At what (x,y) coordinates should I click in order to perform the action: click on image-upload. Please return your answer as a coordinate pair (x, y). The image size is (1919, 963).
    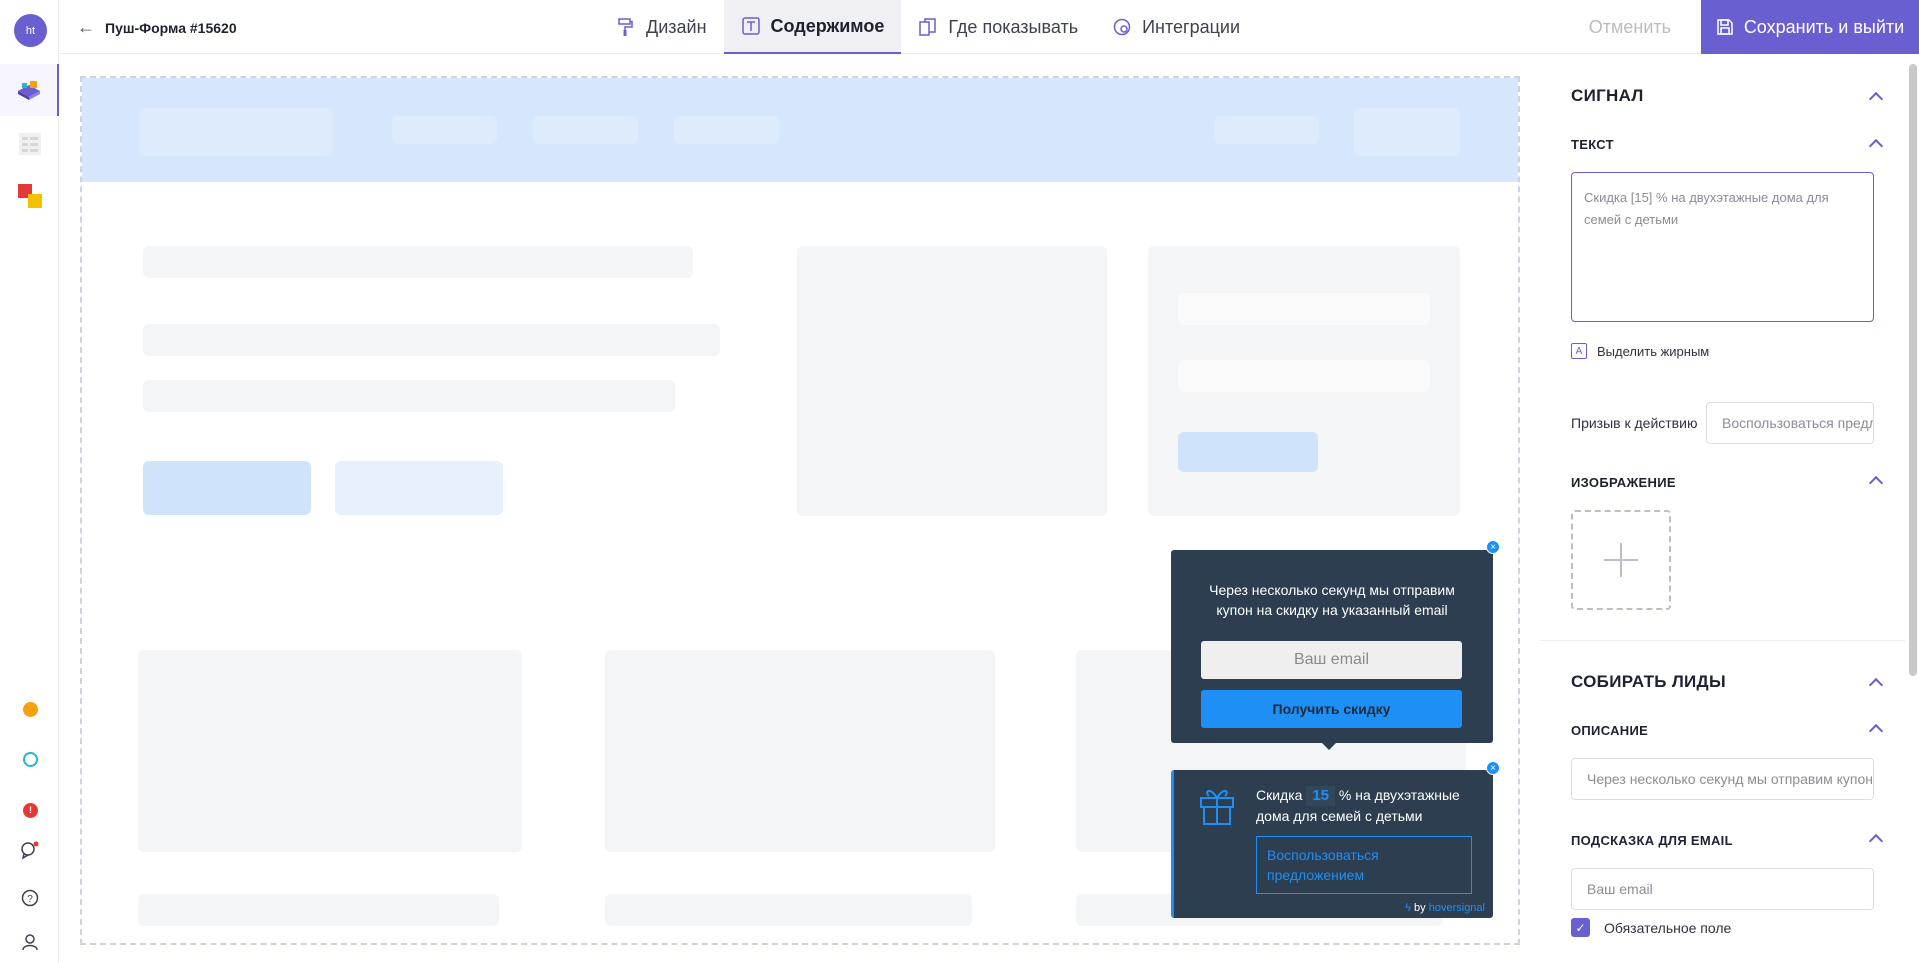
    Looking at the image, I should click on (1621, 560).